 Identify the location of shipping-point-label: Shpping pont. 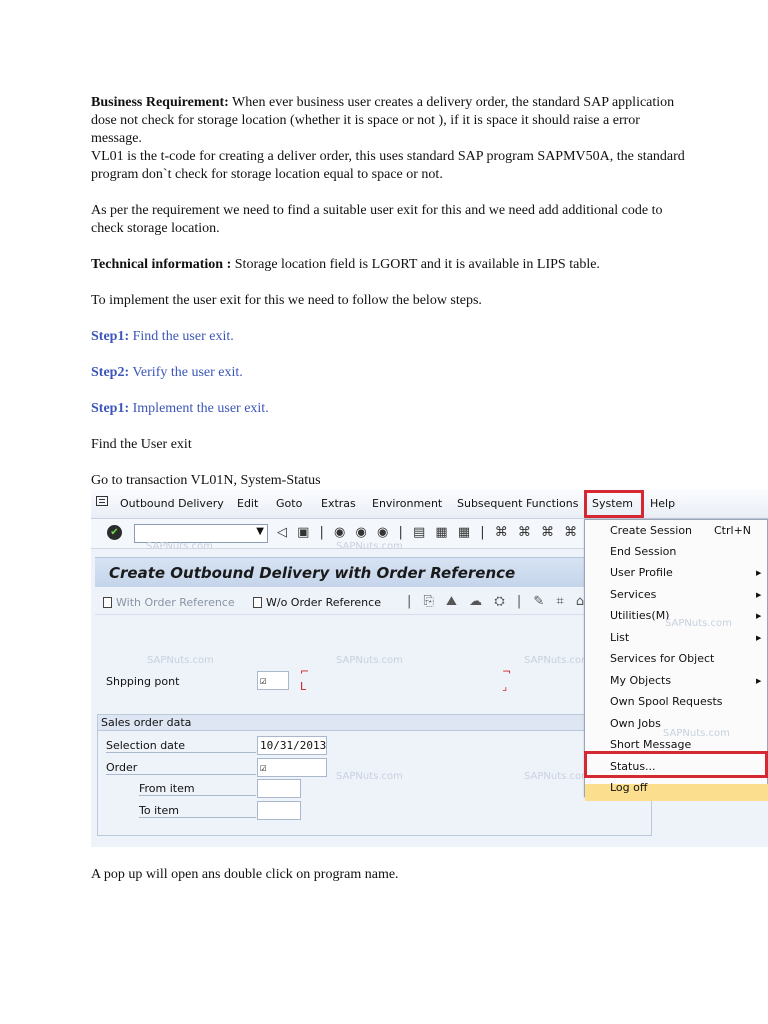
(143, 681).